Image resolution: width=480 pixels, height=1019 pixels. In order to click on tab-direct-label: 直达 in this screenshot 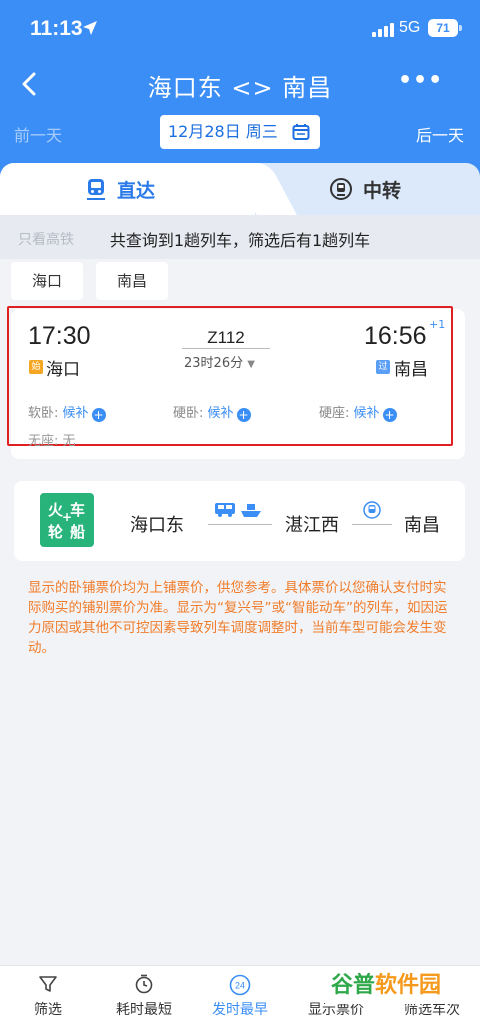, I will do `click(135, 190)`.